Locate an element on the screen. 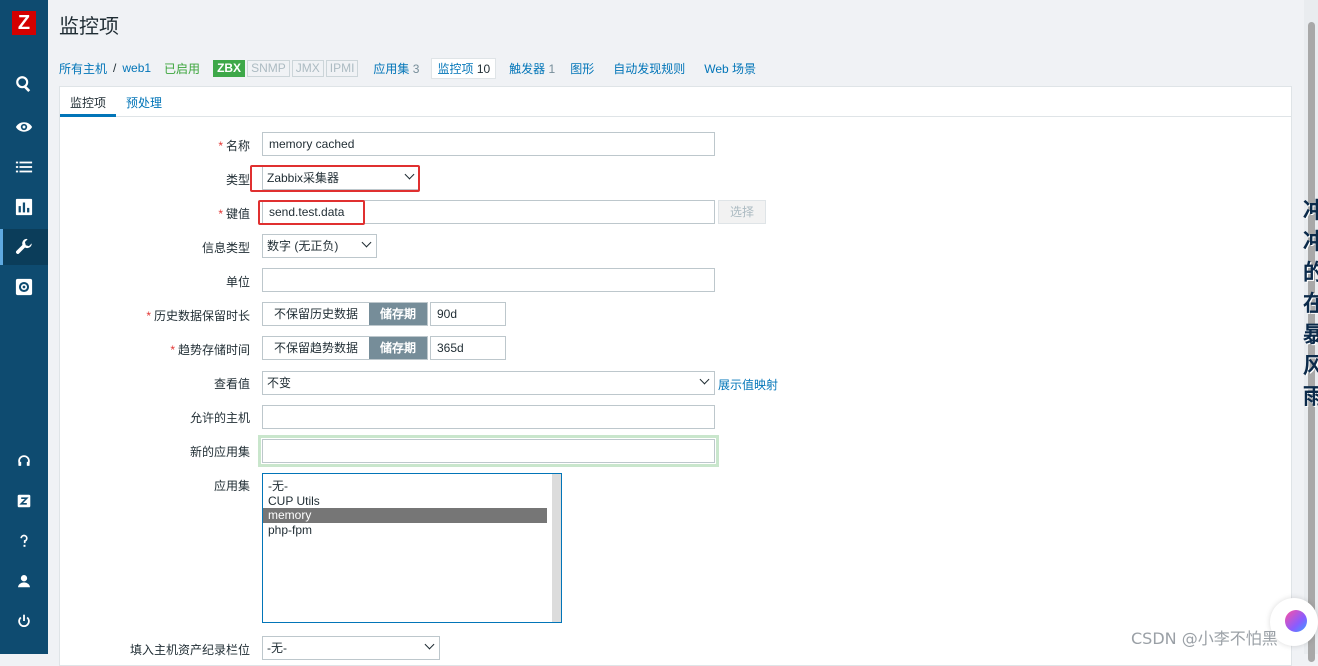 Image resolution: width=1318 pixels, height=666 pixels. inventory-select-value: -无- is located at coordinates (277, 648).